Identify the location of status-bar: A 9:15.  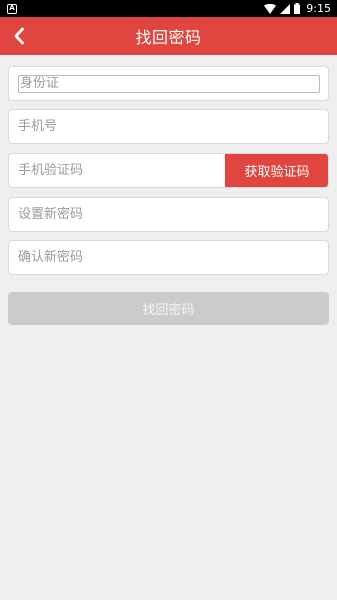
(168, 8).